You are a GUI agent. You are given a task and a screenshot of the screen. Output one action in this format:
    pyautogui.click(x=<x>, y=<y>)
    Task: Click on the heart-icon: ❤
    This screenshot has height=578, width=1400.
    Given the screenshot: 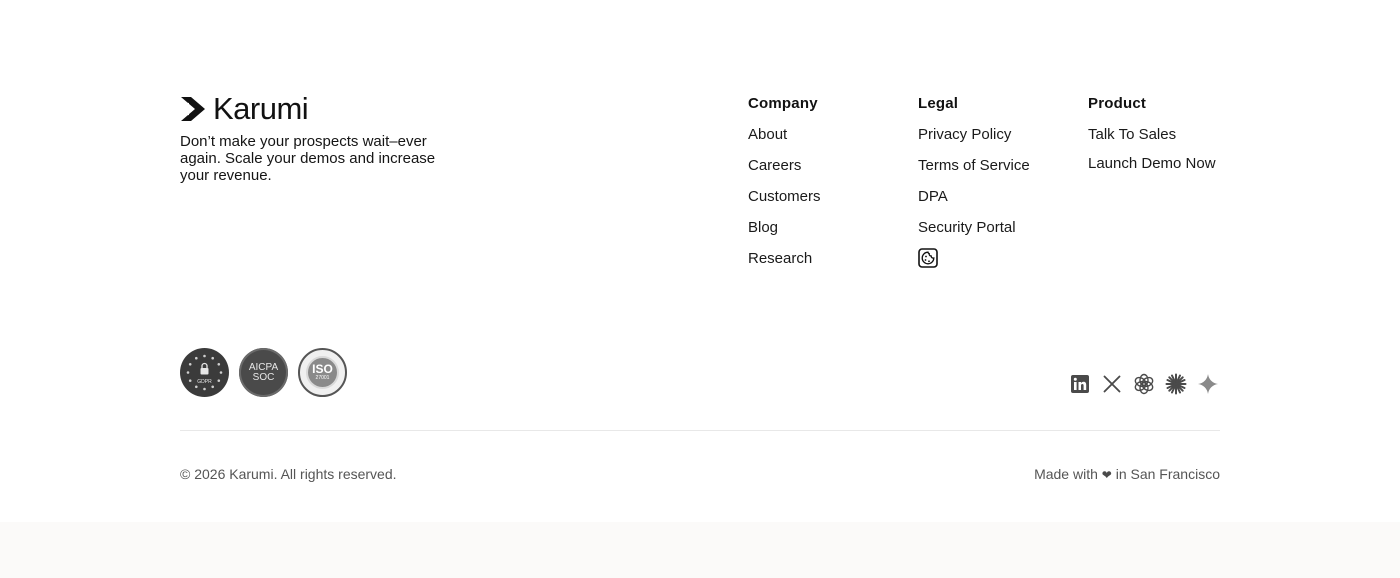 What is the action you would take?
    pyautogui.click(x=1106, y=475)
    